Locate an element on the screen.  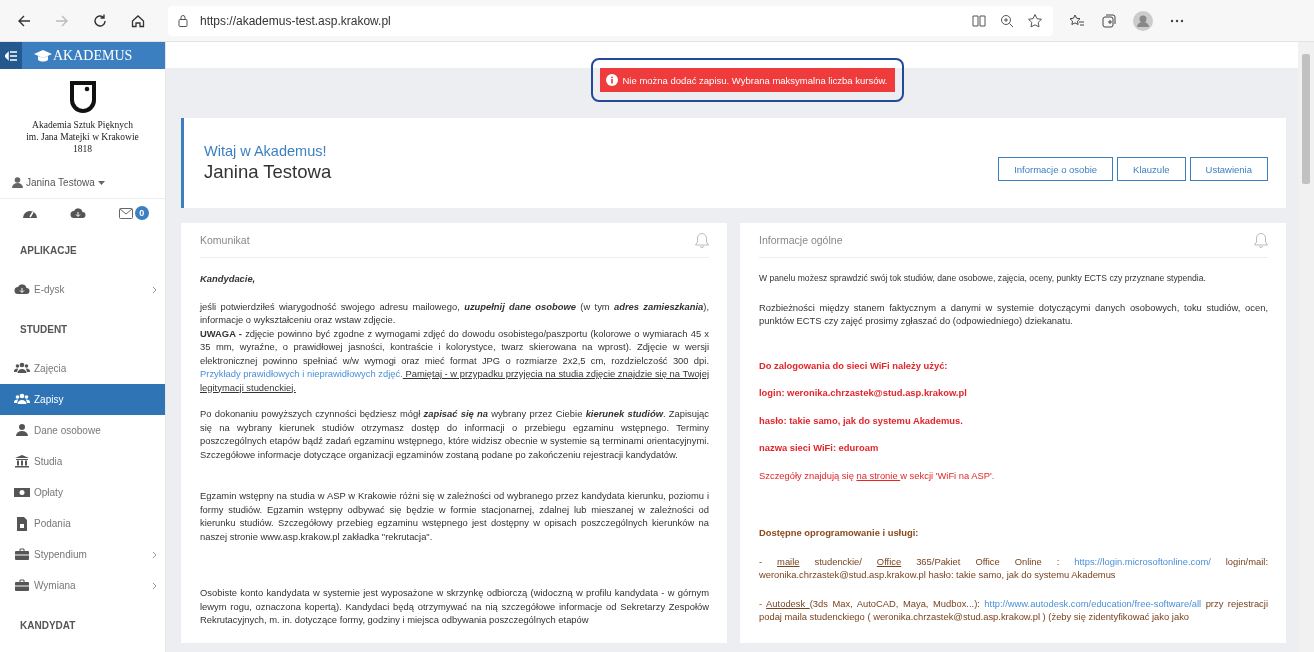
user-name: Janina Testowa is located at coordinates (268, 172).